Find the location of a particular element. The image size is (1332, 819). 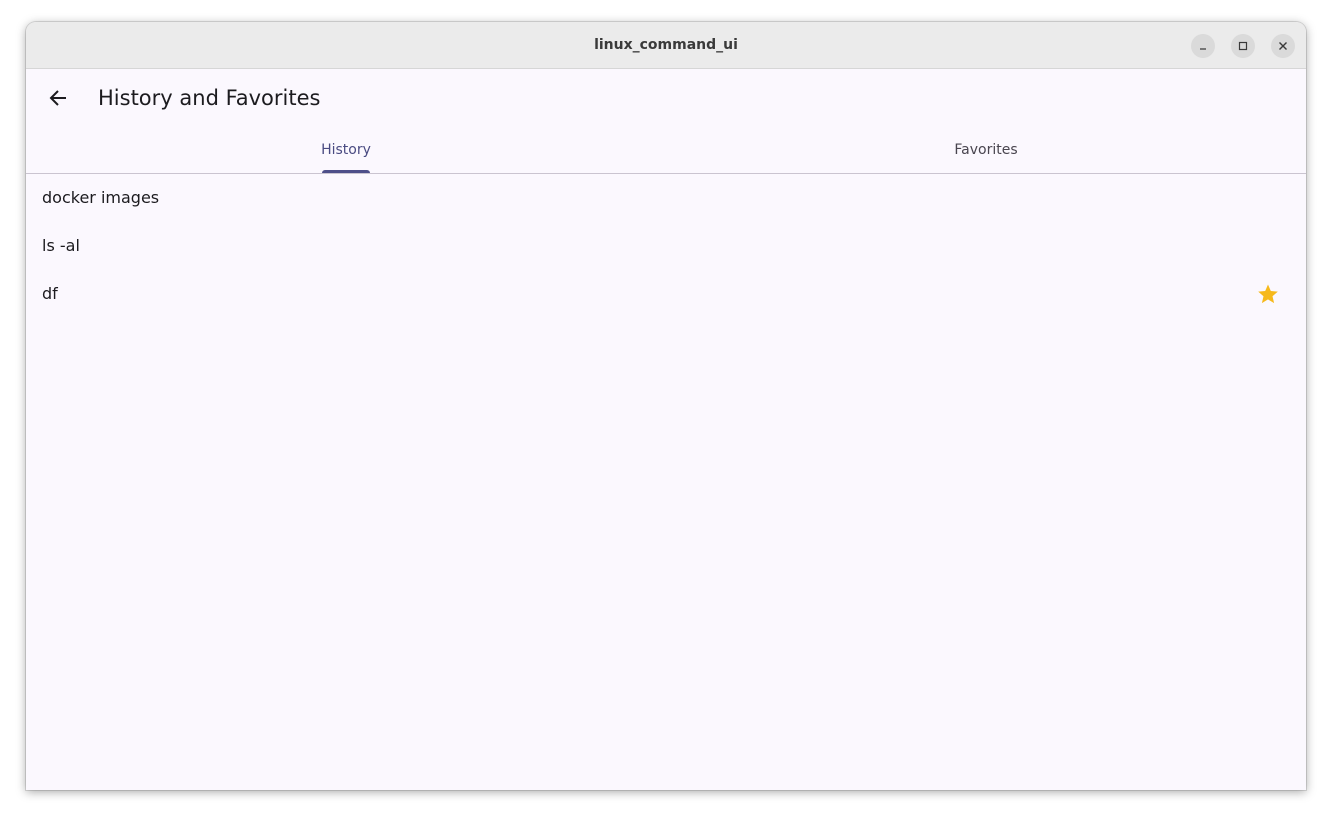

star-icon is located at coordinates (1268, 294).